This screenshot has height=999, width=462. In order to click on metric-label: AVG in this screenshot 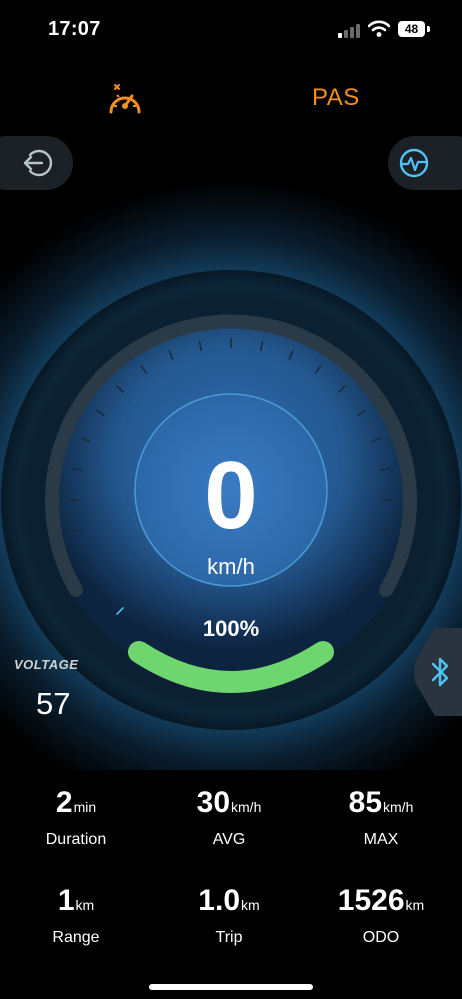, I will do `click(229, 839)`.